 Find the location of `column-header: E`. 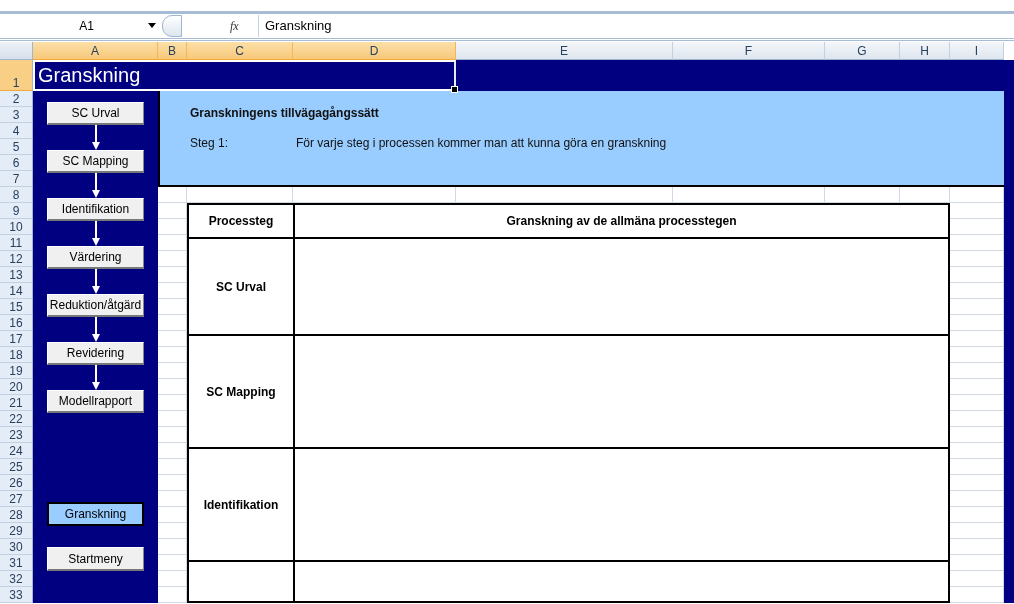

column-header: E is located at coordinates (564, 51).